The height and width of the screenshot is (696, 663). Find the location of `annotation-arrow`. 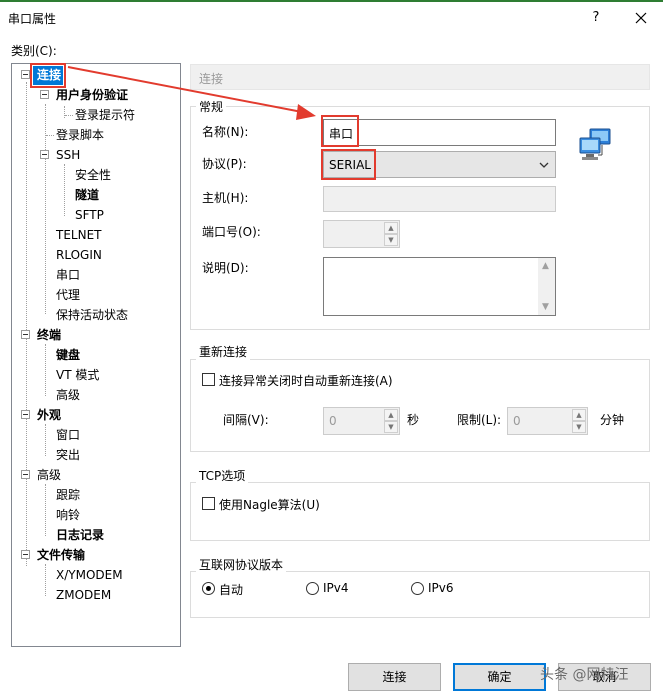

annotation-arrow is located at coordinates (191, 93).